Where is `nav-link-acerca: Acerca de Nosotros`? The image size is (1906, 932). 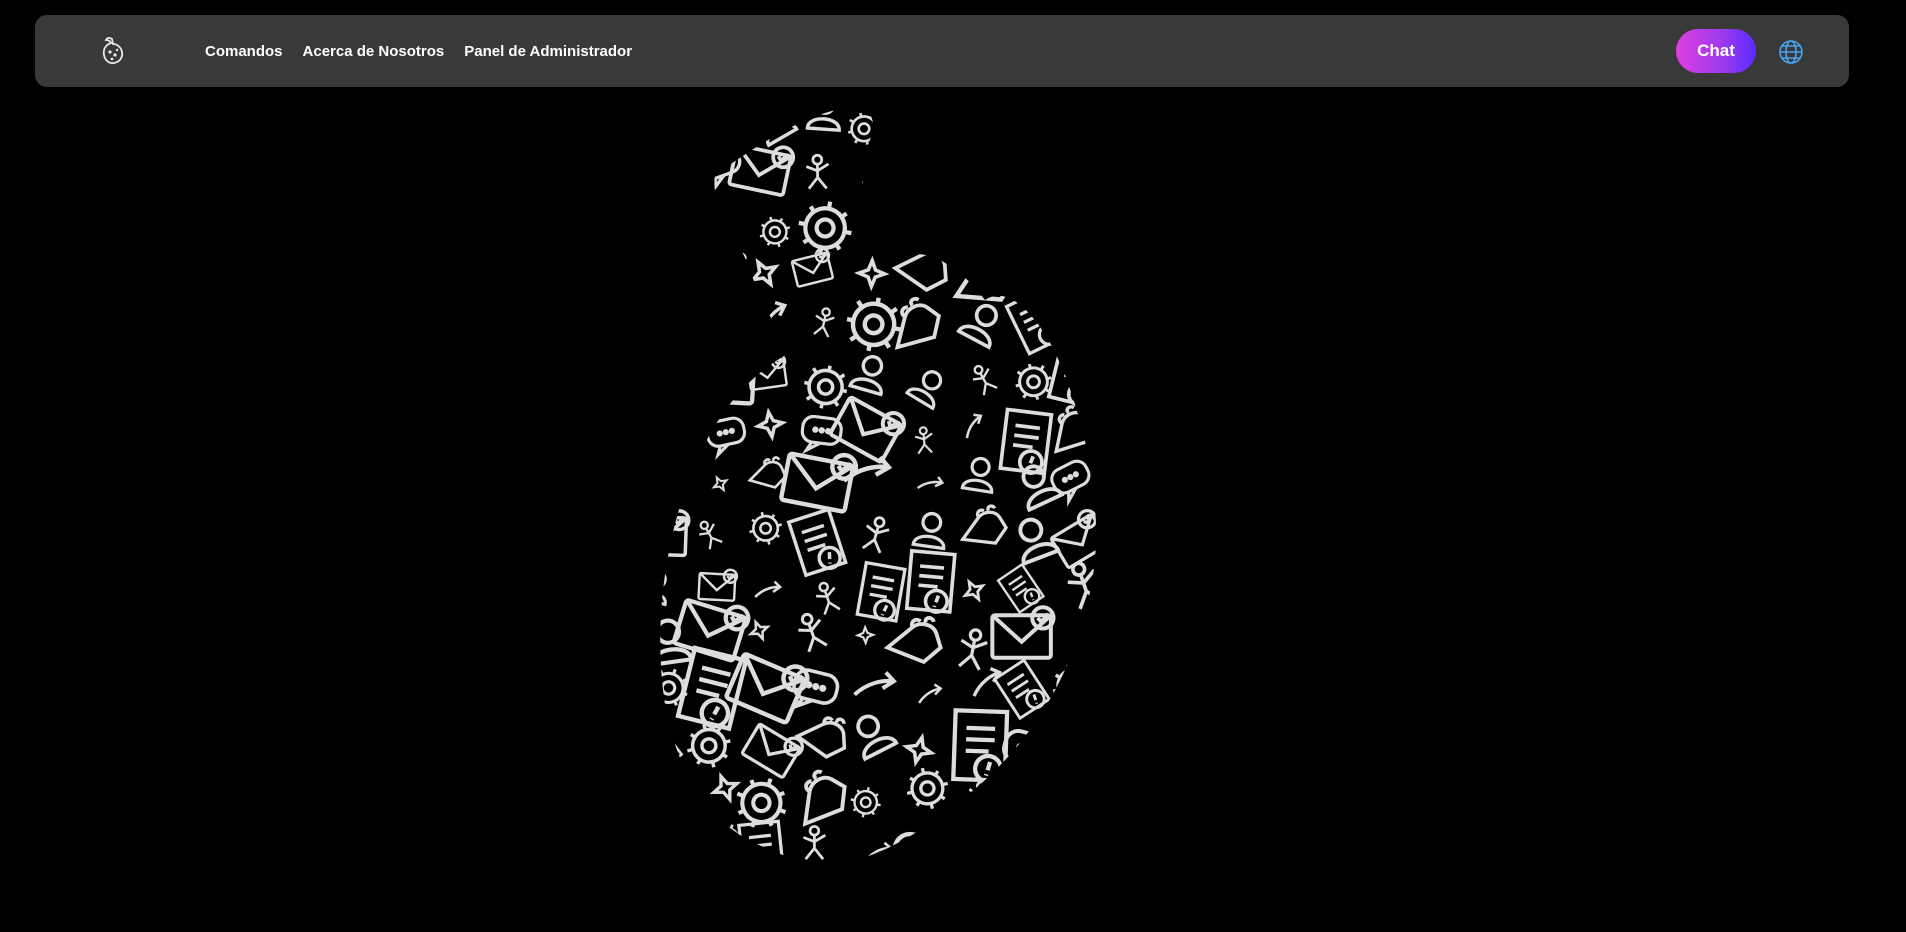 nav-link-acerca: Acerca de Nosotros is located at coordinates (374, 51).